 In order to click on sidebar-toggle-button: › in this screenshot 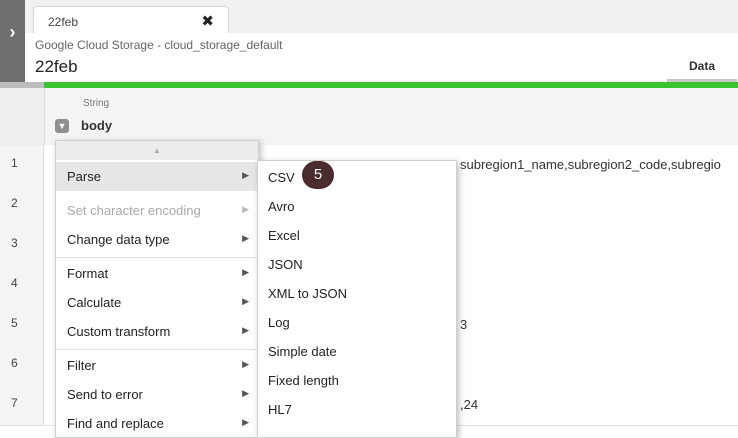, I will do `click(12, 41)`.